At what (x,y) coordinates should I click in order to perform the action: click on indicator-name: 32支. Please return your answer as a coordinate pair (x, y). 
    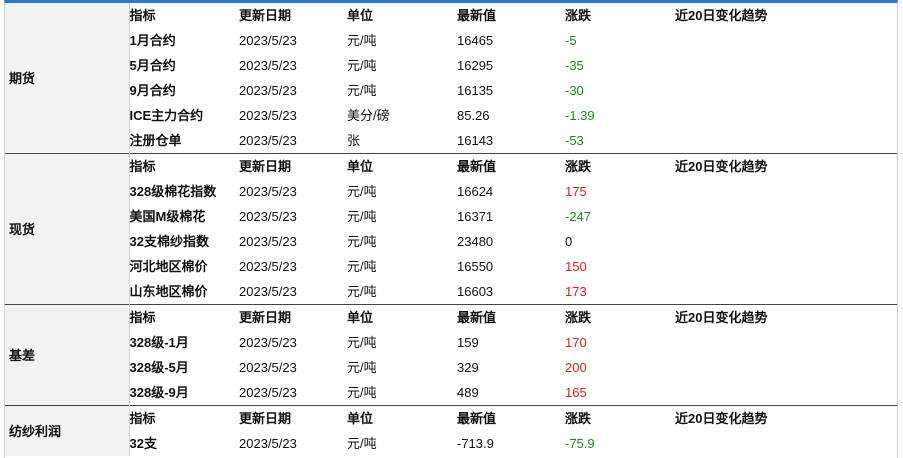
    Looking at the image, I should click on (143, 443).